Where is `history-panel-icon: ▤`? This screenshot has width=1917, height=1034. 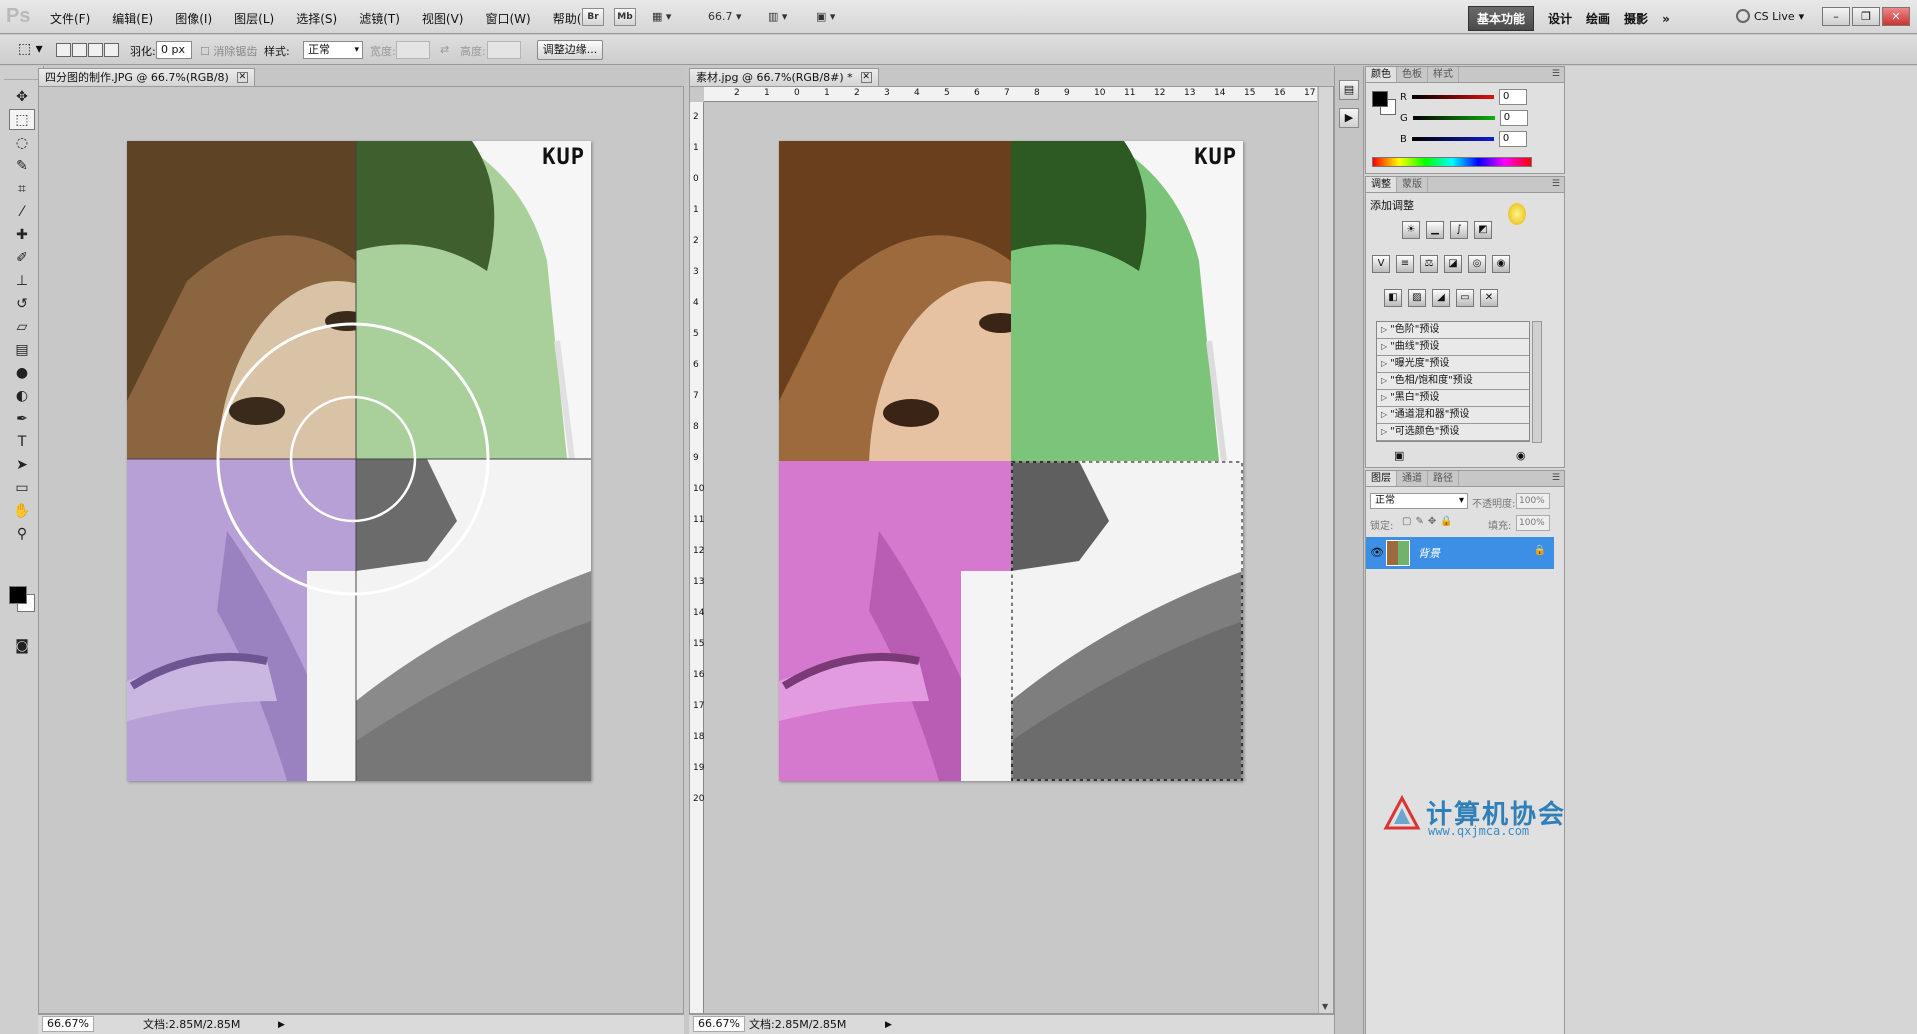 history-panel-icon: ▤ is located at coordinates (1349, 90).